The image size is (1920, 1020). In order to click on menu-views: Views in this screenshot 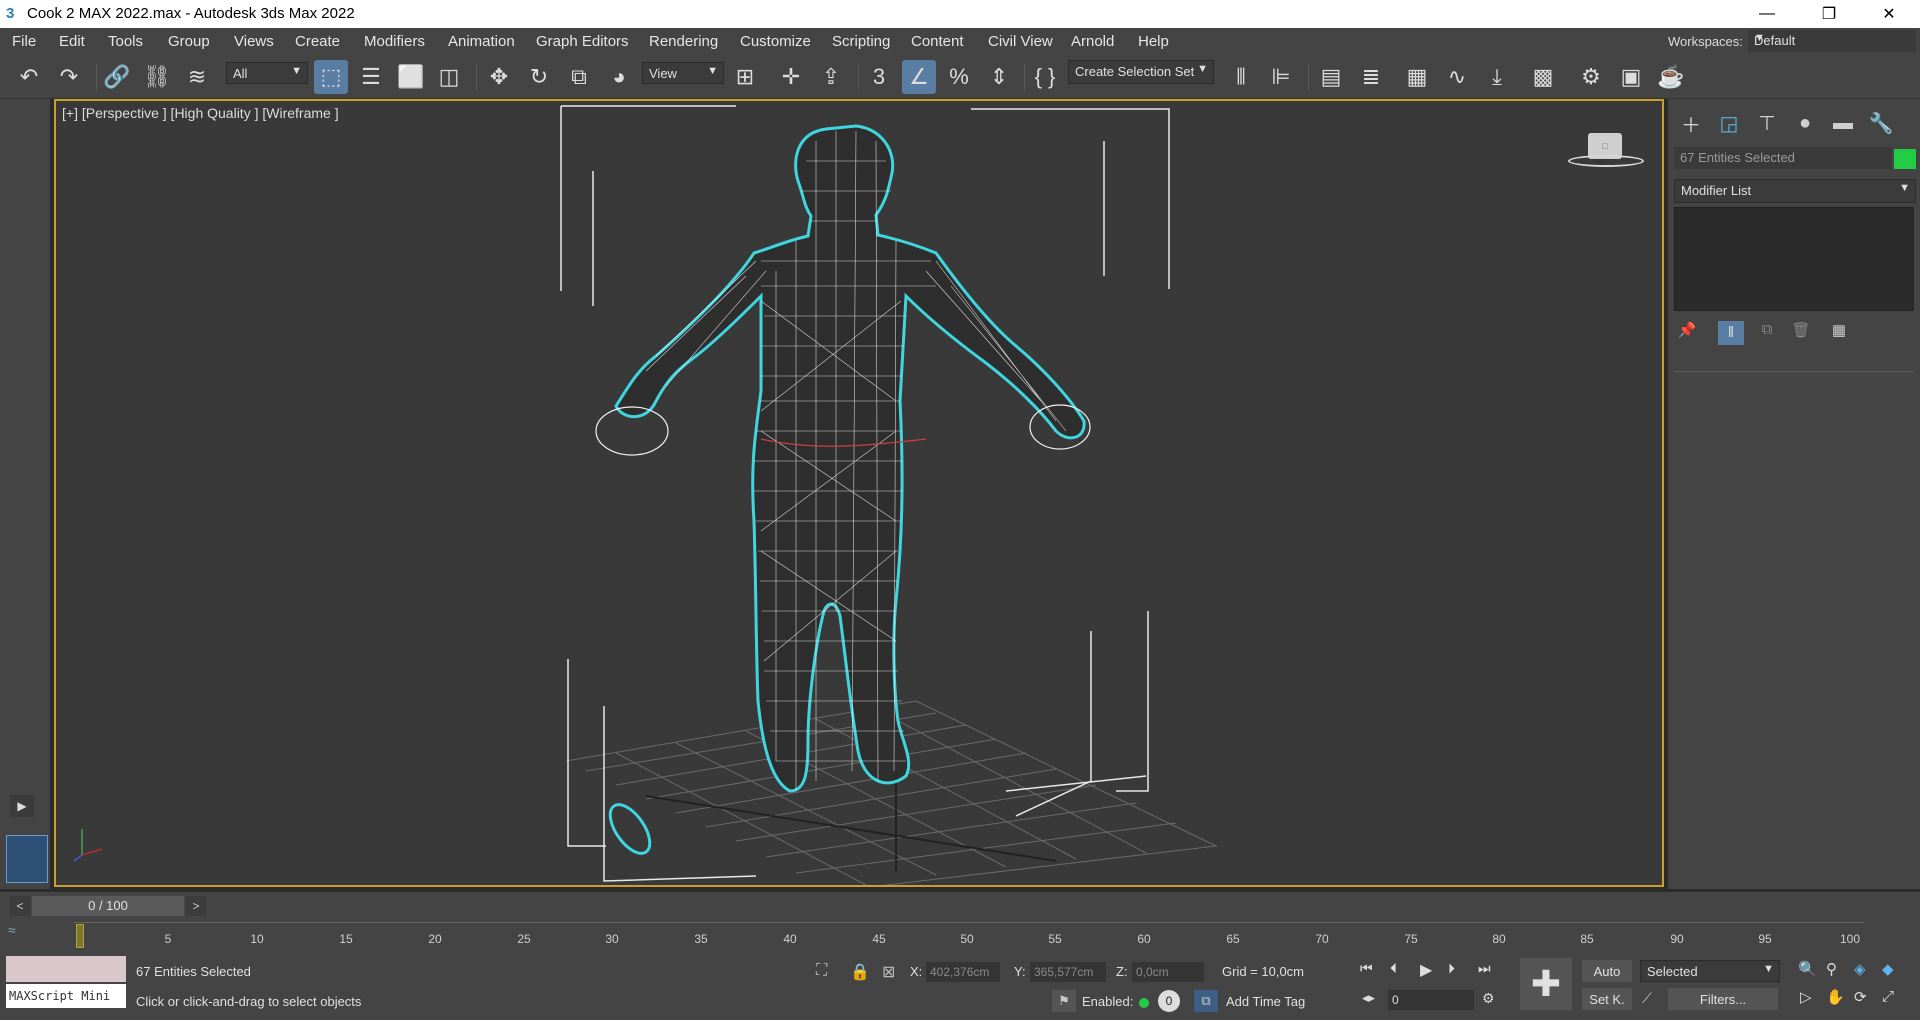, I will do `click(254, 41)`.